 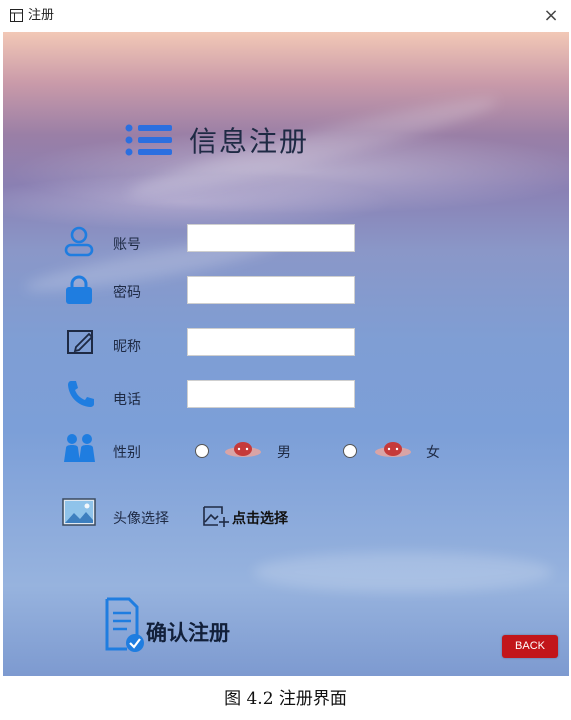 What do you see at coordinates (260, 518) in the screenshot?
I see `pick-avatar-button: 点击选择` at bounding box center [260, 518].